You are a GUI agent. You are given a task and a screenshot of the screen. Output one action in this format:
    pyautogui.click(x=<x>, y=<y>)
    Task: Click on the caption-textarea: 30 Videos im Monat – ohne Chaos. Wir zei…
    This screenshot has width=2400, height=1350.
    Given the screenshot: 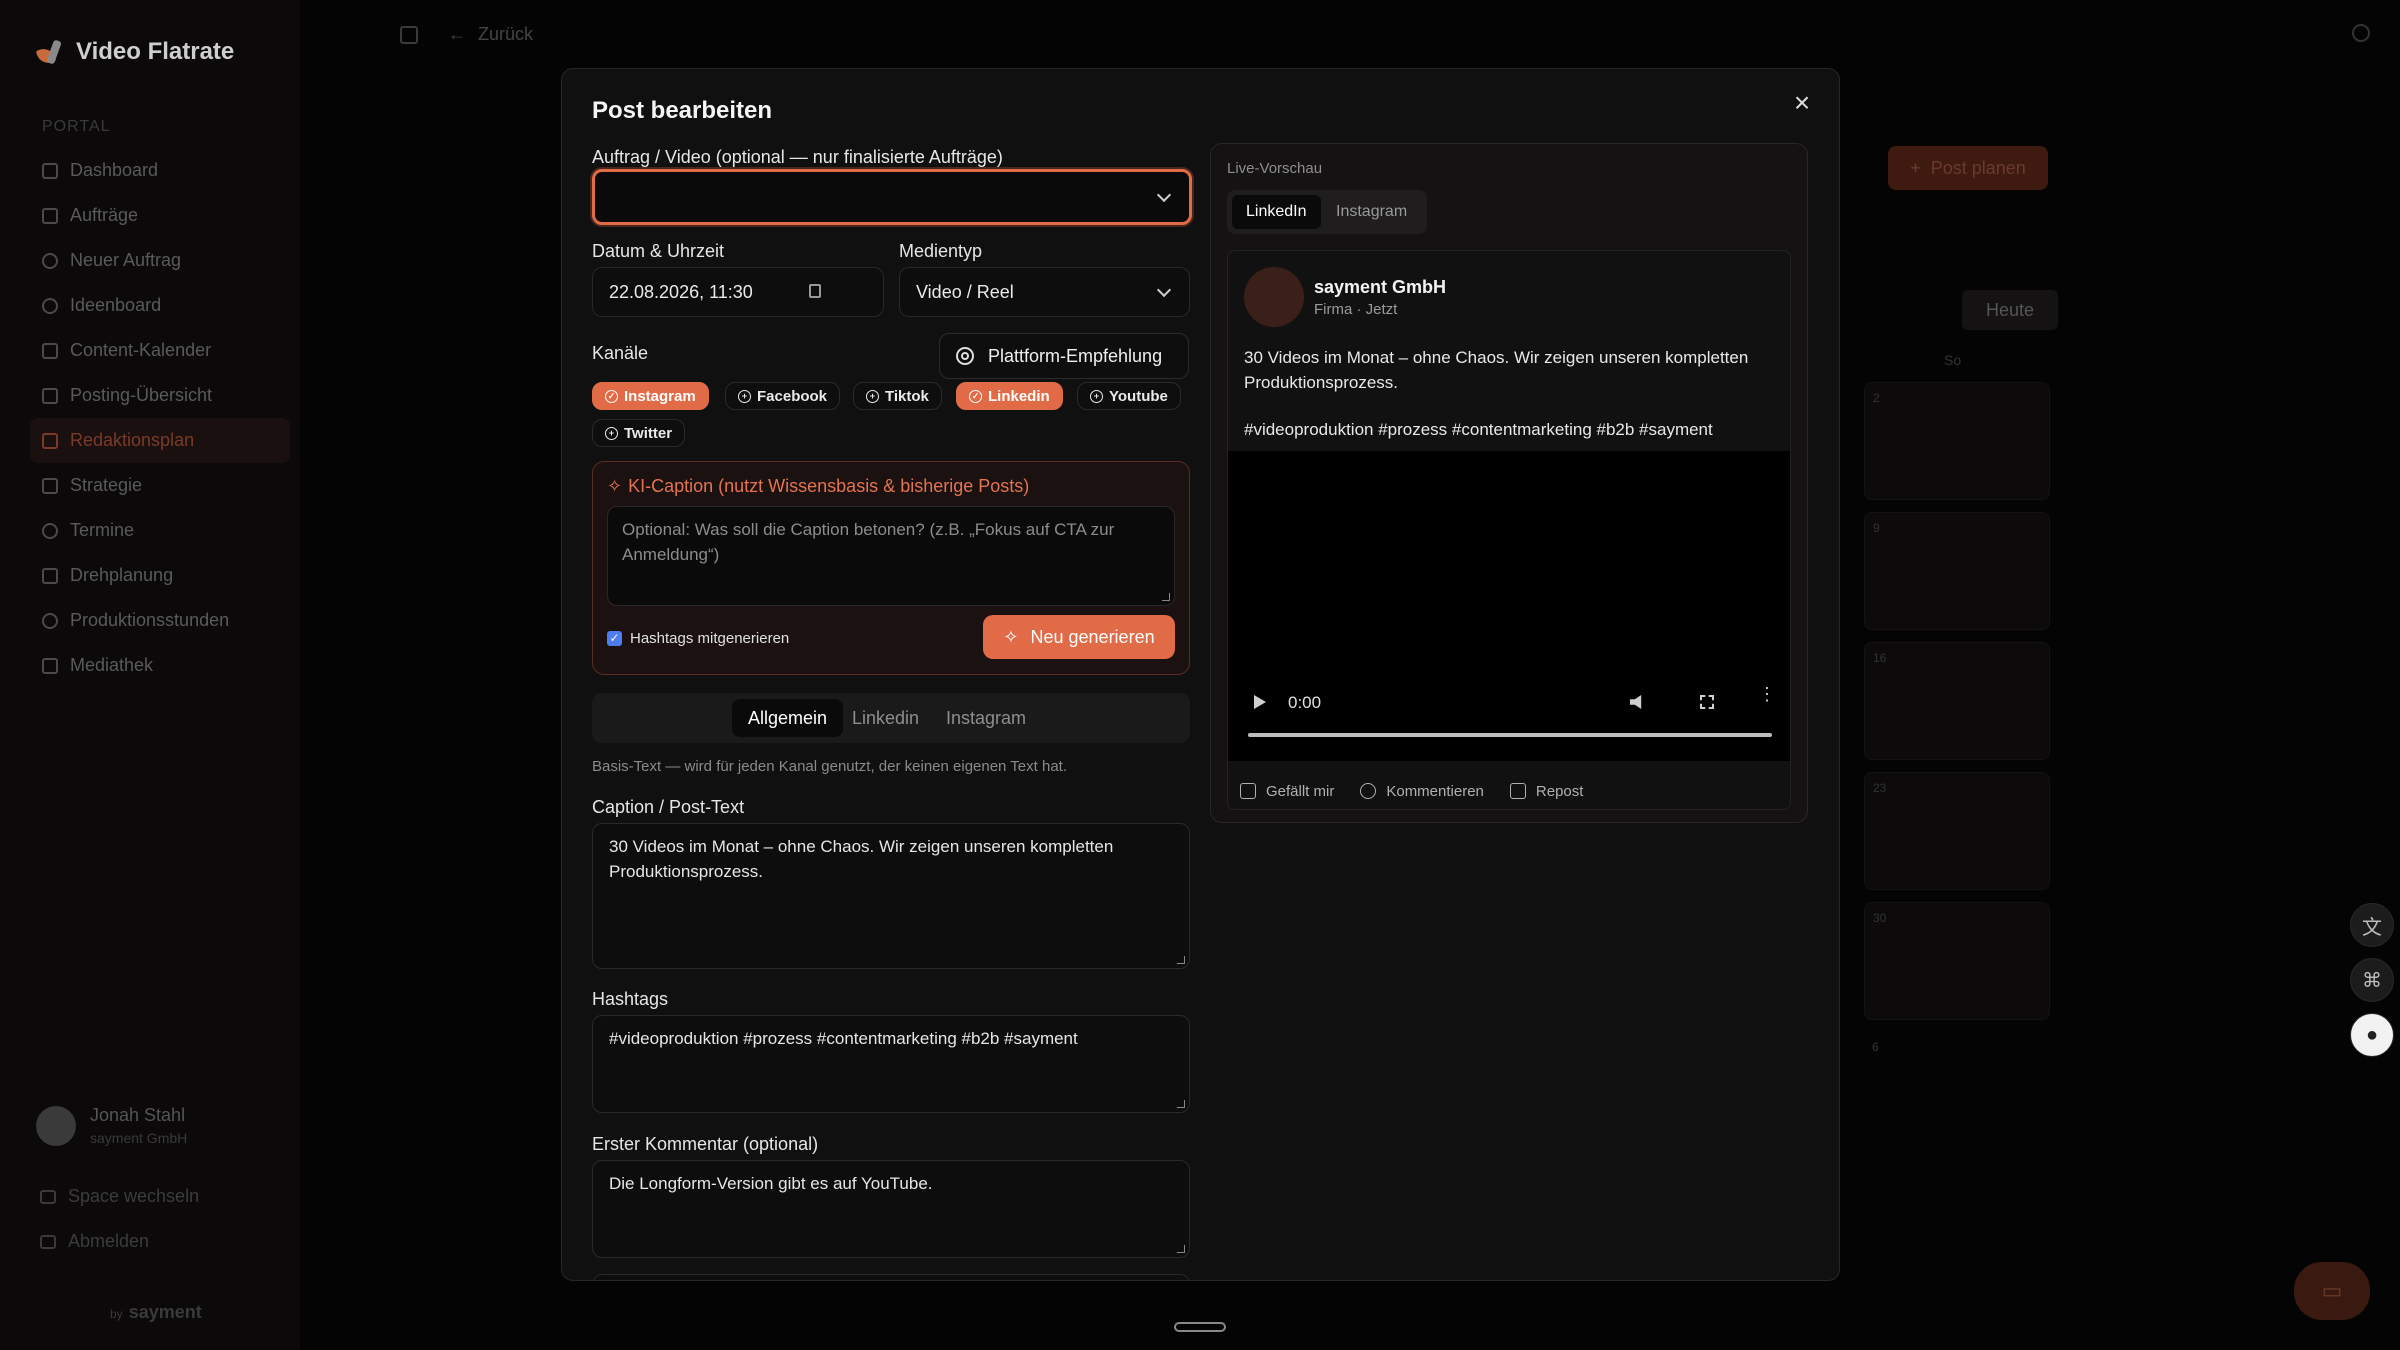 What is the action you would take?
    pyautogui.click(x=891, y=896)
    